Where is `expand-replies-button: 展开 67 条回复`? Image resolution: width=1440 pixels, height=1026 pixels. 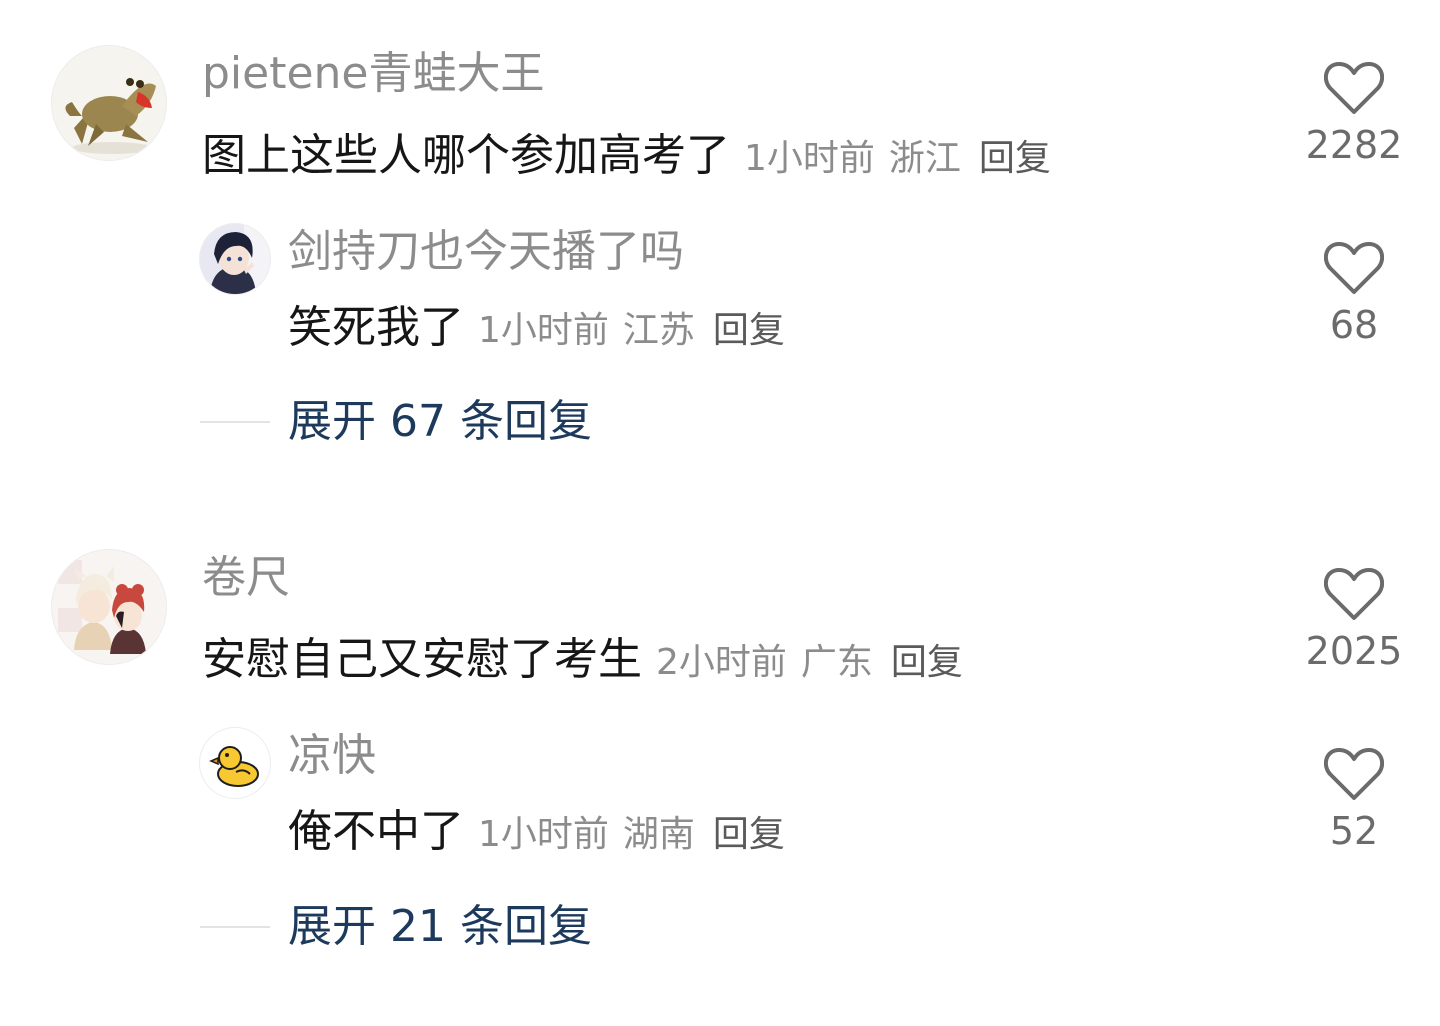
expand-replies-button: 展开 67 条回复 is located at coordinates (396, 422).